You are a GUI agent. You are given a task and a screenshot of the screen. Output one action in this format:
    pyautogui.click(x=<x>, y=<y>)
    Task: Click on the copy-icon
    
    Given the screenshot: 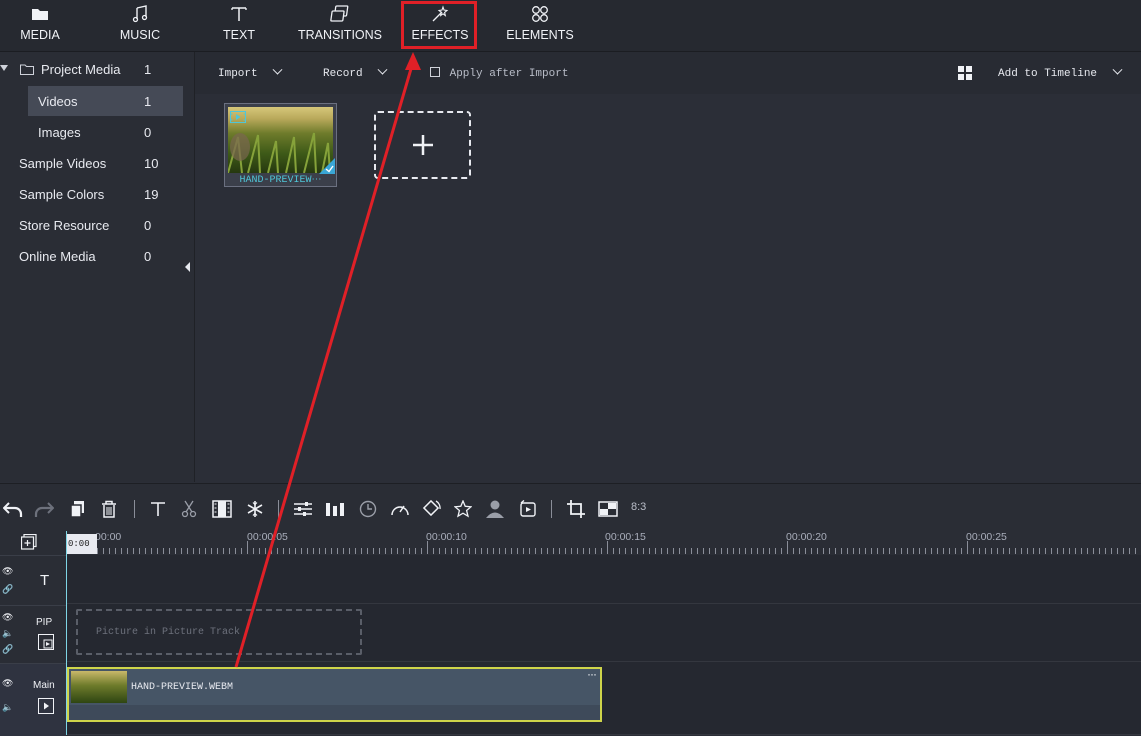 What is the action you would take?
    pyautogui.click(x=78, y=509)
    